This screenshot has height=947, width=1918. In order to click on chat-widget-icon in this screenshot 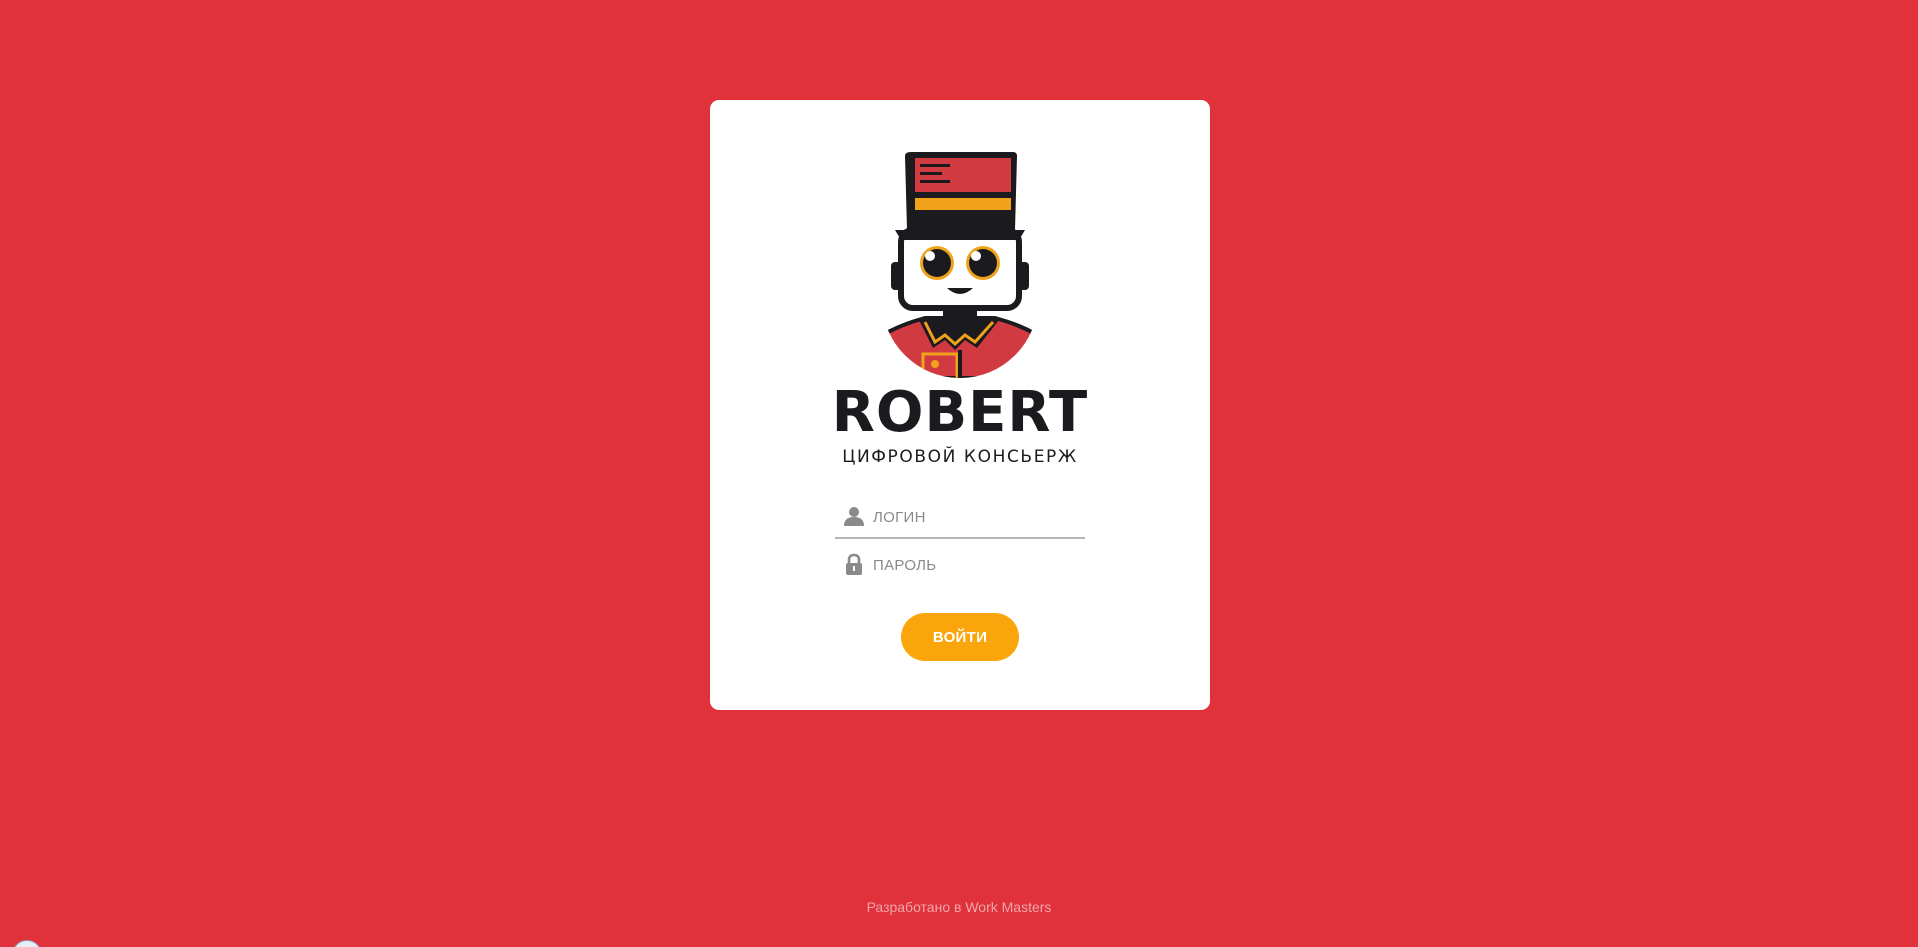, I will do `click(27, 943)`.